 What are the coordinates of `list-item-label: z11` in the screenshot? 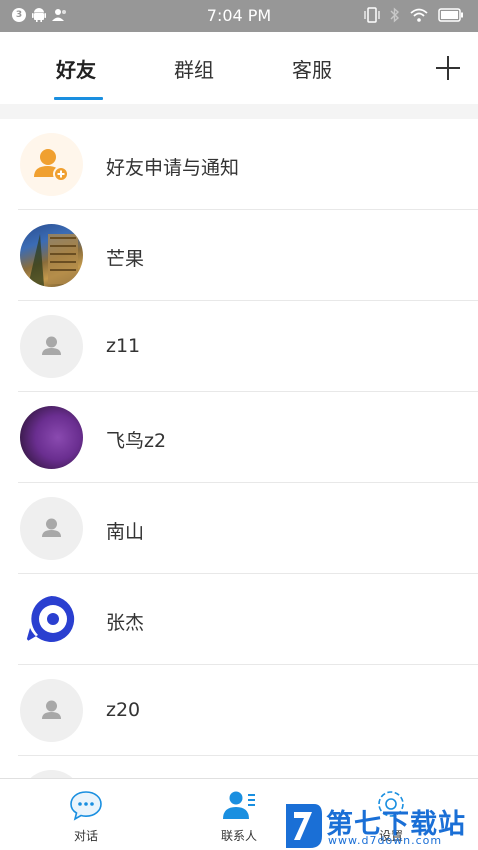 It's located at (123, 346).